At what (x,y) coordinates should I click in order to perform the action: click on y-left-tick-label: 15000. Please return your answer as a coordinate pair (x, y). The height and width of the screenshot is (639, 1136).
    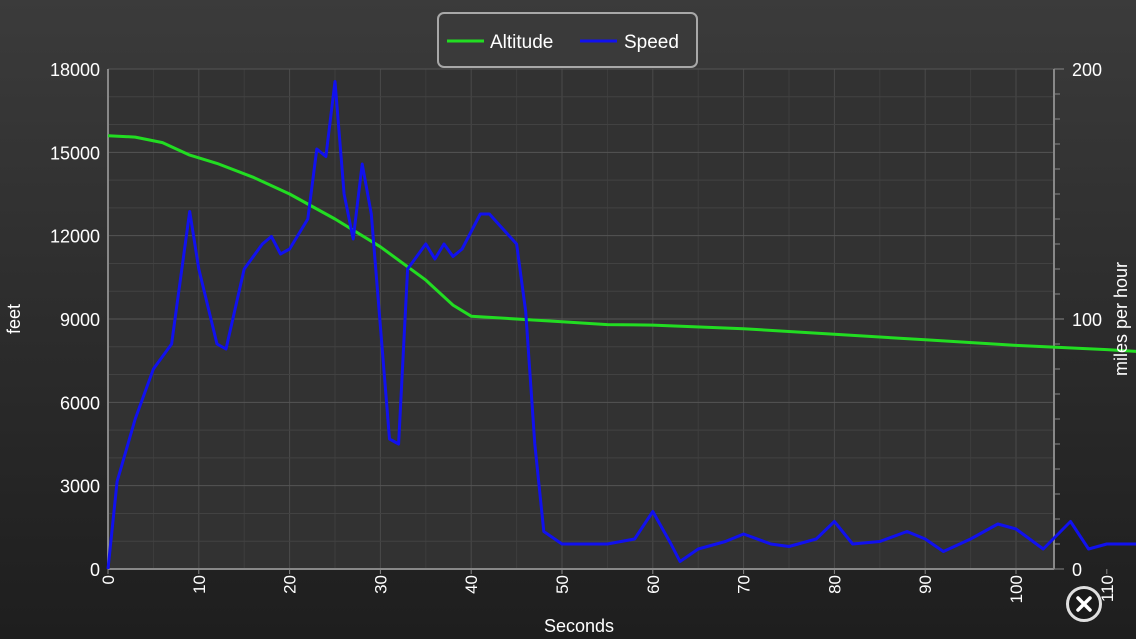
    Looking at the image, I should click on (75, 153).